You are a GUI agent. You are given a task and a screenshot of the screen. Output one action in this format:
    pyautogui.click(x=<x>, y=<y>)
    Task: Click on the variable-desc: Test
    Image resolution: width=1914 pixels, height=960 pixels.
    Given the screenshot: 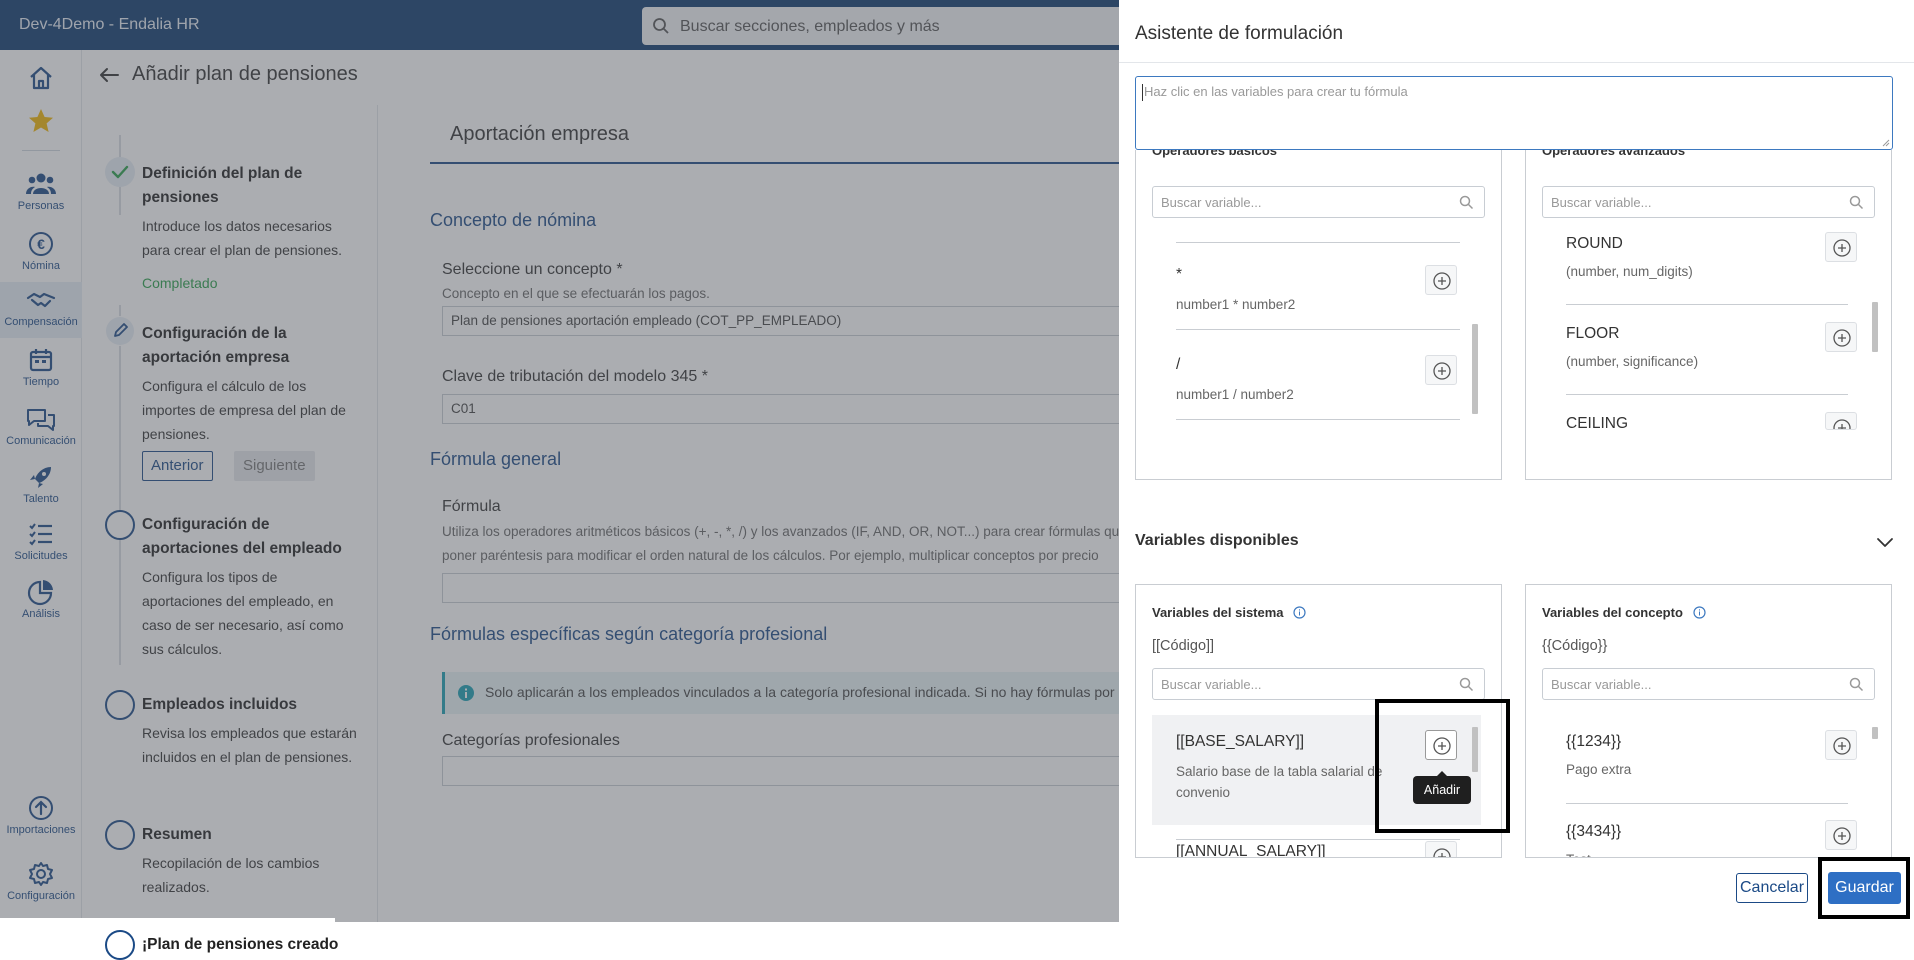 What is the action you would take?
    pyautogui.click(x=1676, y=853)
    